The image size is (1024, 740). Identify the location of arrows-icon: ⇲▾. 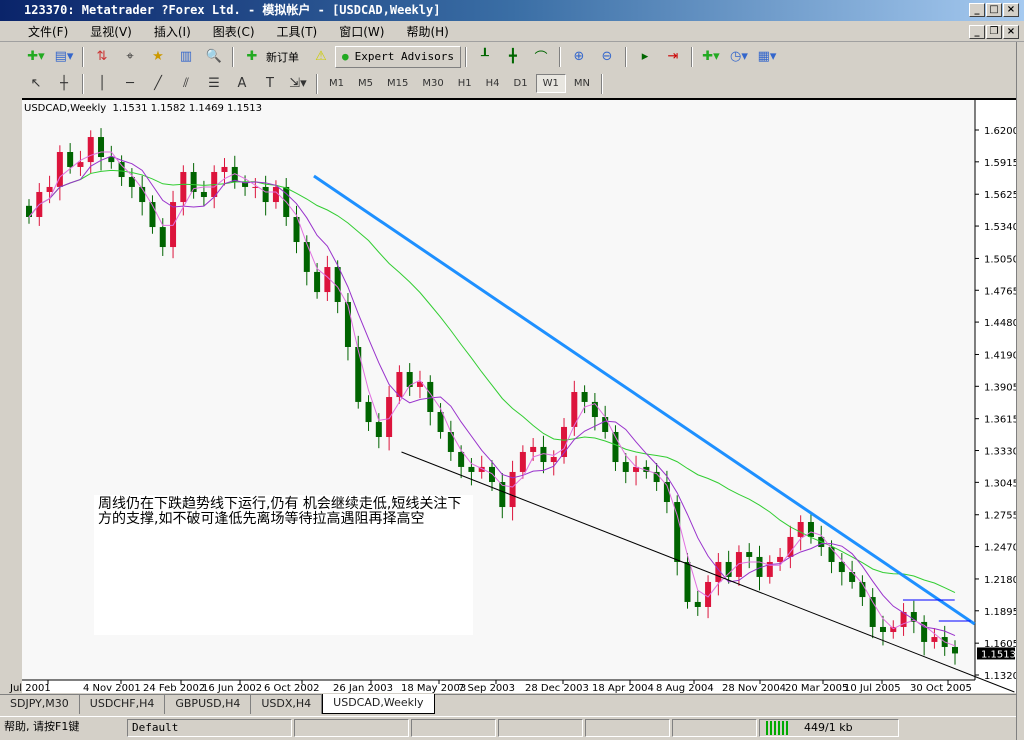
(298, 84).